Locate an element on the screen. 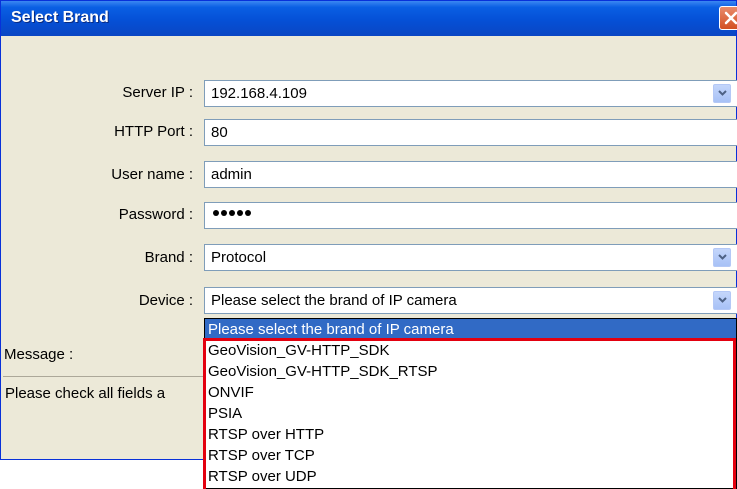  device-combobox: Please select the brand of IP camera is located at coordinates (470, 300).